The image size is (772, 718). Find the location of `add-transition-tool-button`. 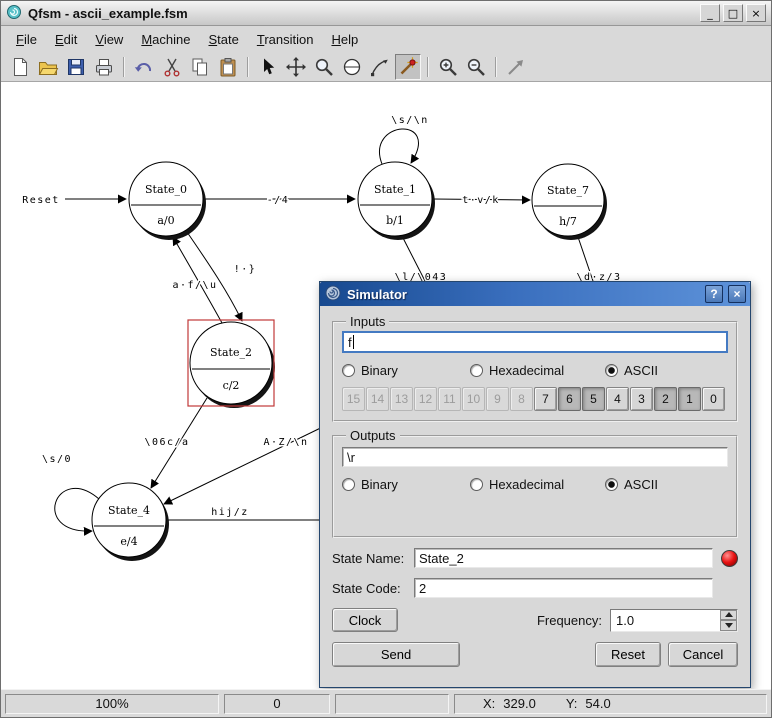

add-transition-tool-button is located at coordinates (380, 67).